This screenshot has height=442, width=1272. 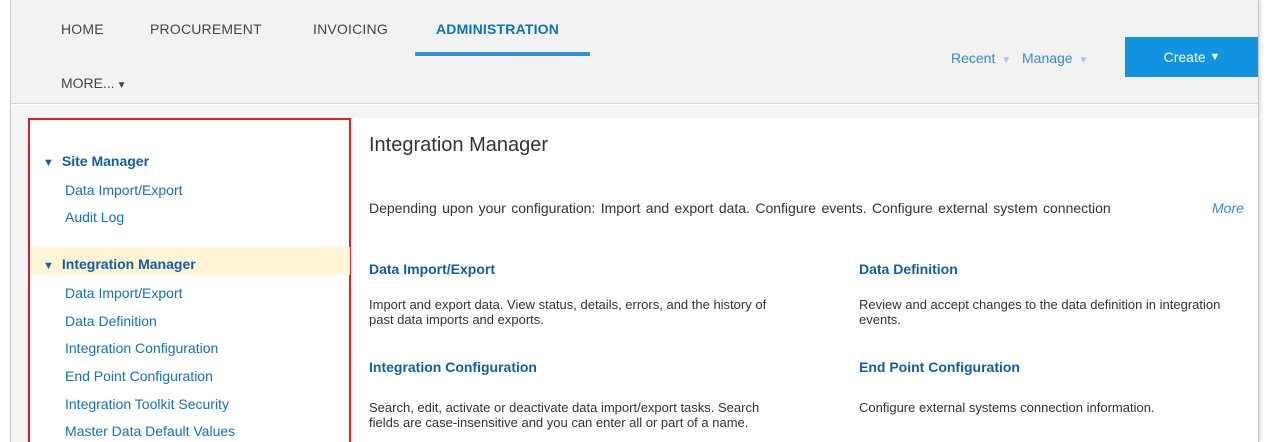 I want to click on sidebar-section-site-manager: ▼ Site Manager, so click(x=96, y=161).